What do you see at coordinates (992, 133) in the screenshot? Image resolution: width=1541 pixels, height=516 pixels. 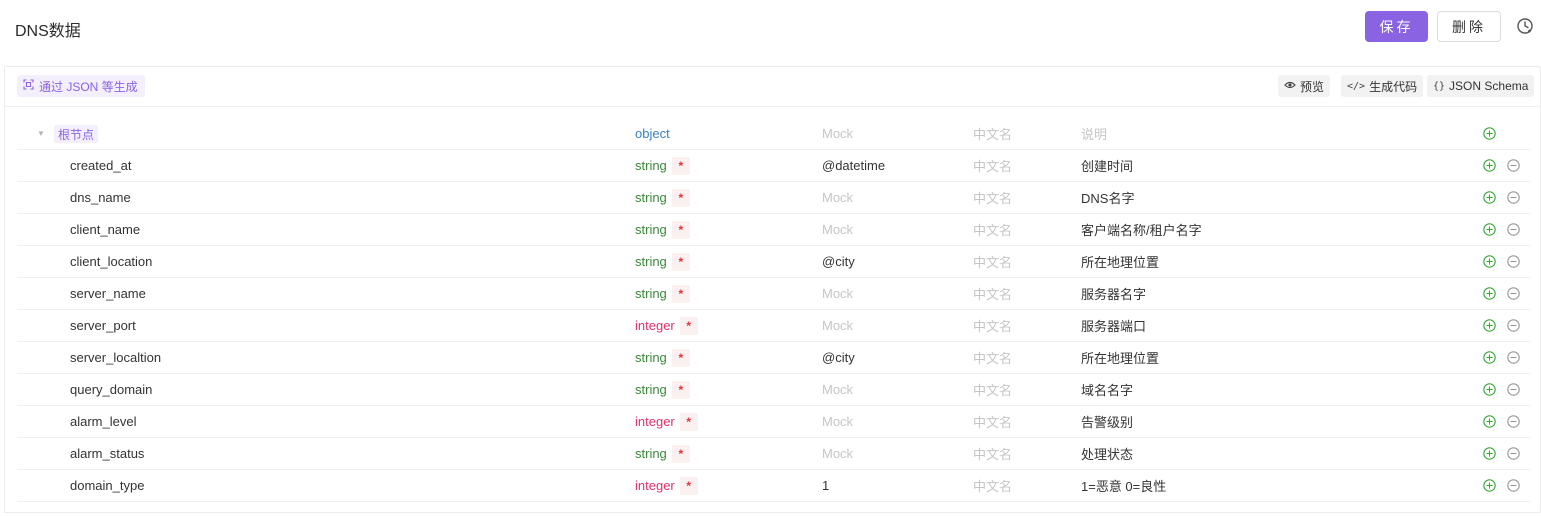 I see `root-cn-input: 中文名` at bounding box center [992, 133].